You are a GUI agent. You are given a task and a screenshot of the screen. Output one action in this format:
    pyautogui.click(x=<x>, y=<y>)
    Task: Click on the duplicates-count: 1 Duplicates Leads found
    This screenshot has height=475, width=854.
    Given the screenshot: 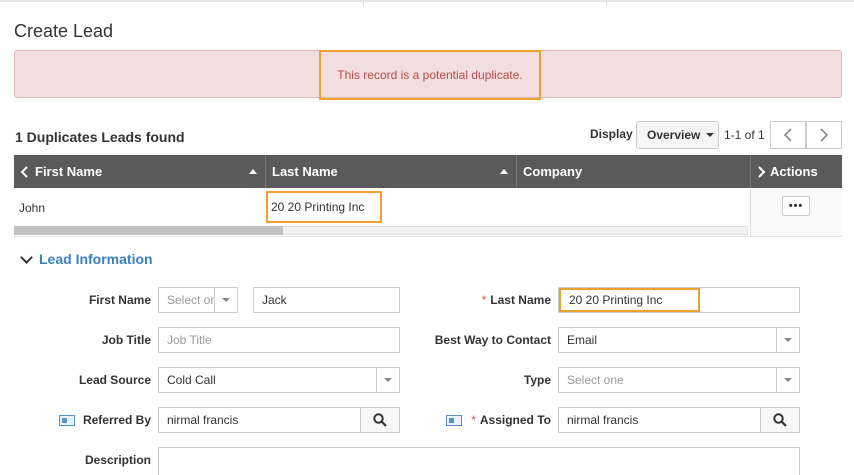 What is the action you would take?
    pyautogui.click(x=100, y=137)
    